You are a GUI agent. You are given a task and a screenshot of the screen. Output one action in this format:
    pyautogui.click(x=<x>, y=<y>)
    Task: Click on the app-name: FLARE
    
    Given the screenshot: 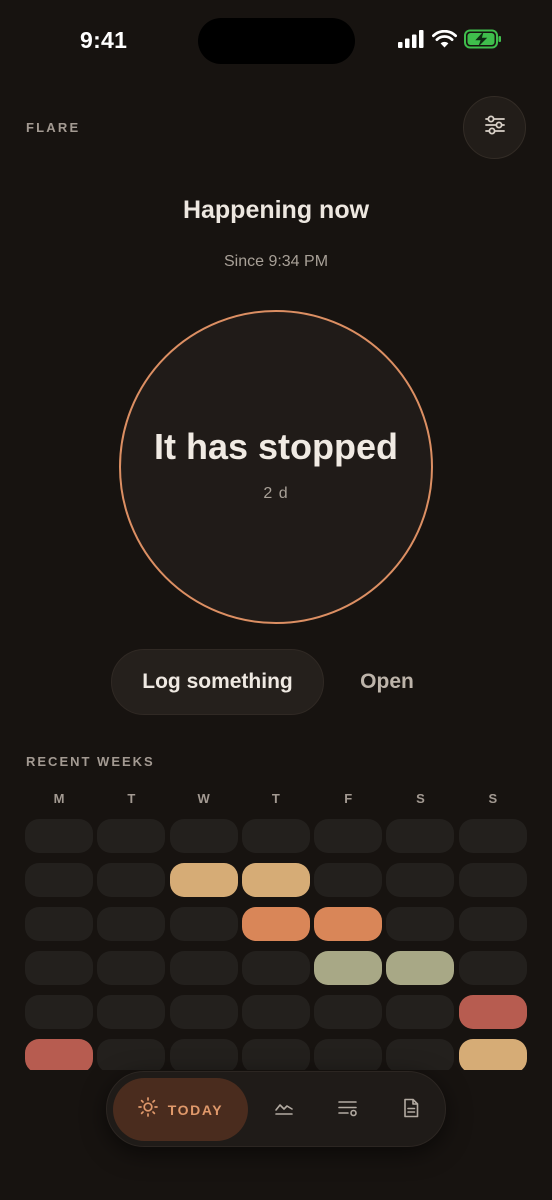 What is the action you would take?
    pyautogui.click(x=53, y=127)
    